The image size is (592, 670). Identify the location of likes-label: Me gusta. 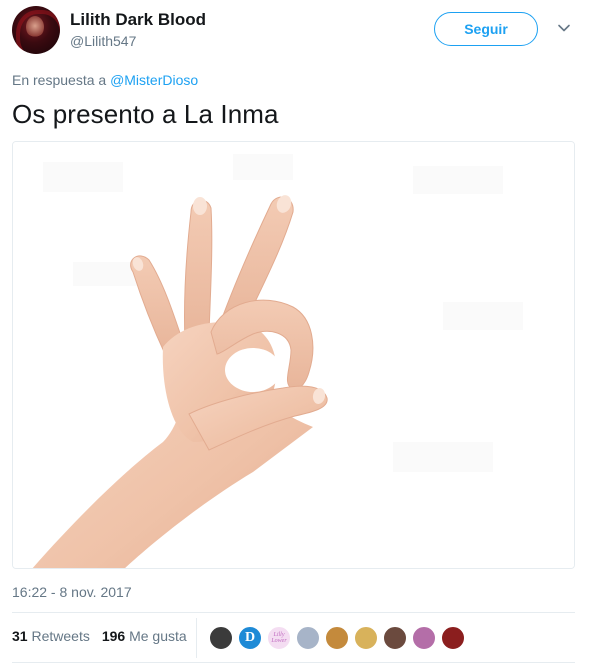
(158, 636).